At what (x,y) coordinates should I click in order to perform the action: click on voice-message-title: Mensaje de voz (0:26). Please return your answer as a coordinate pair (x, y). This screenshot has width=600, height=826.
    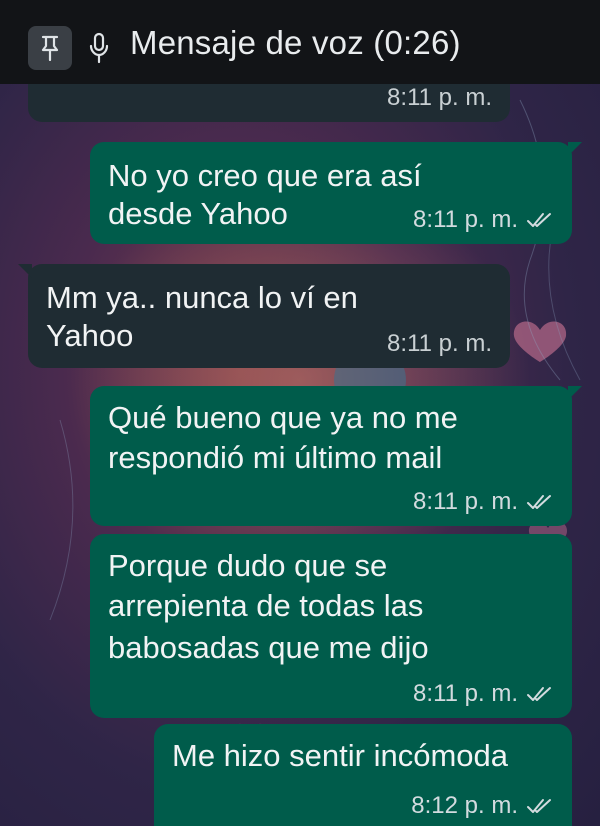
    Looking at the image, I should click on (295, 42).